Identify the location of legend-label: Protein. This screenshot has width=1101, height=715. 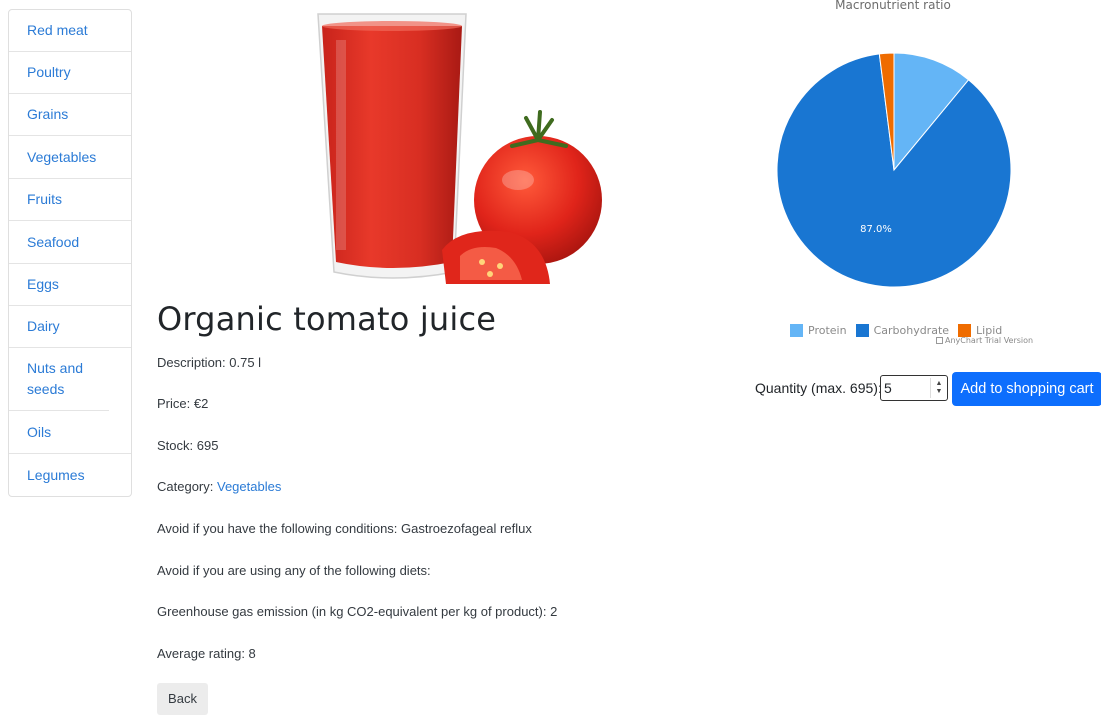
(827, 330).